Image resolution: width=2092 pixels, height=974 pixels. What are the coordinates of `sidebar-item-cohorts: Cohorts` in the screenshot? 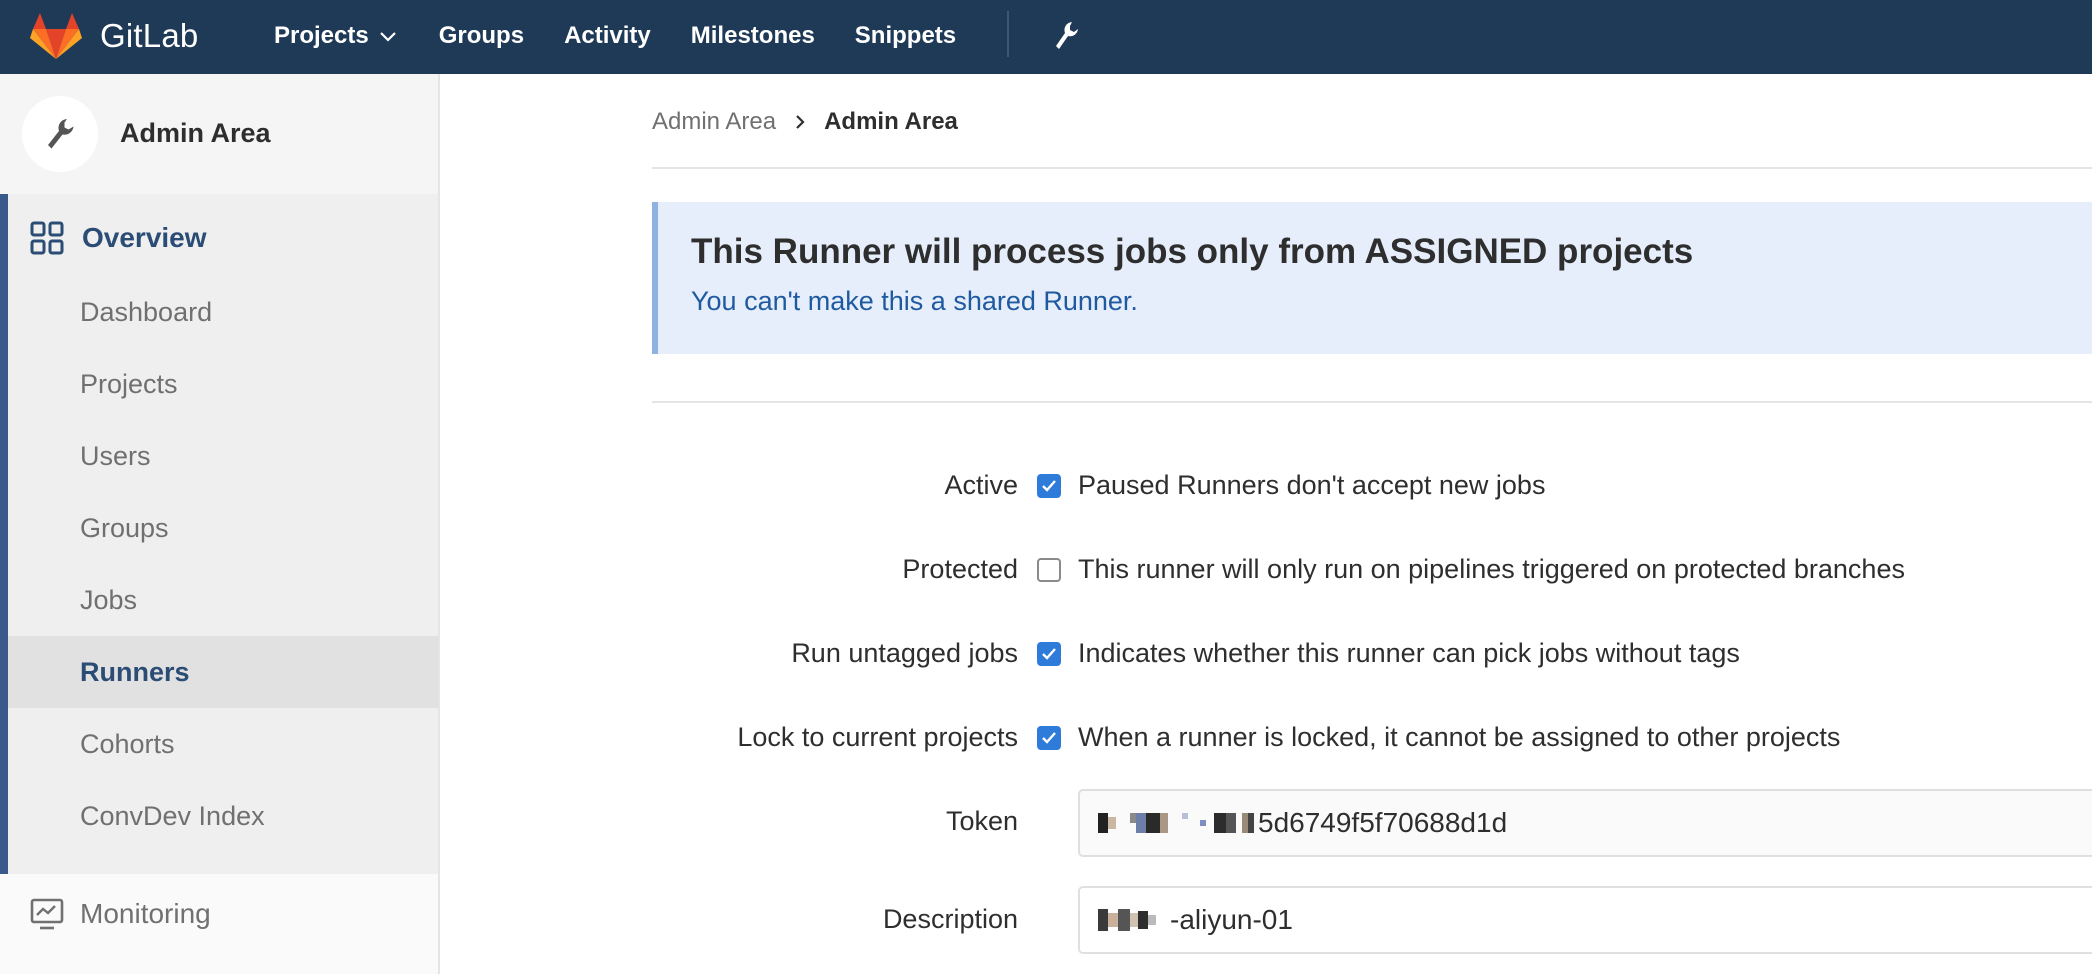 It's located at (223, 744).